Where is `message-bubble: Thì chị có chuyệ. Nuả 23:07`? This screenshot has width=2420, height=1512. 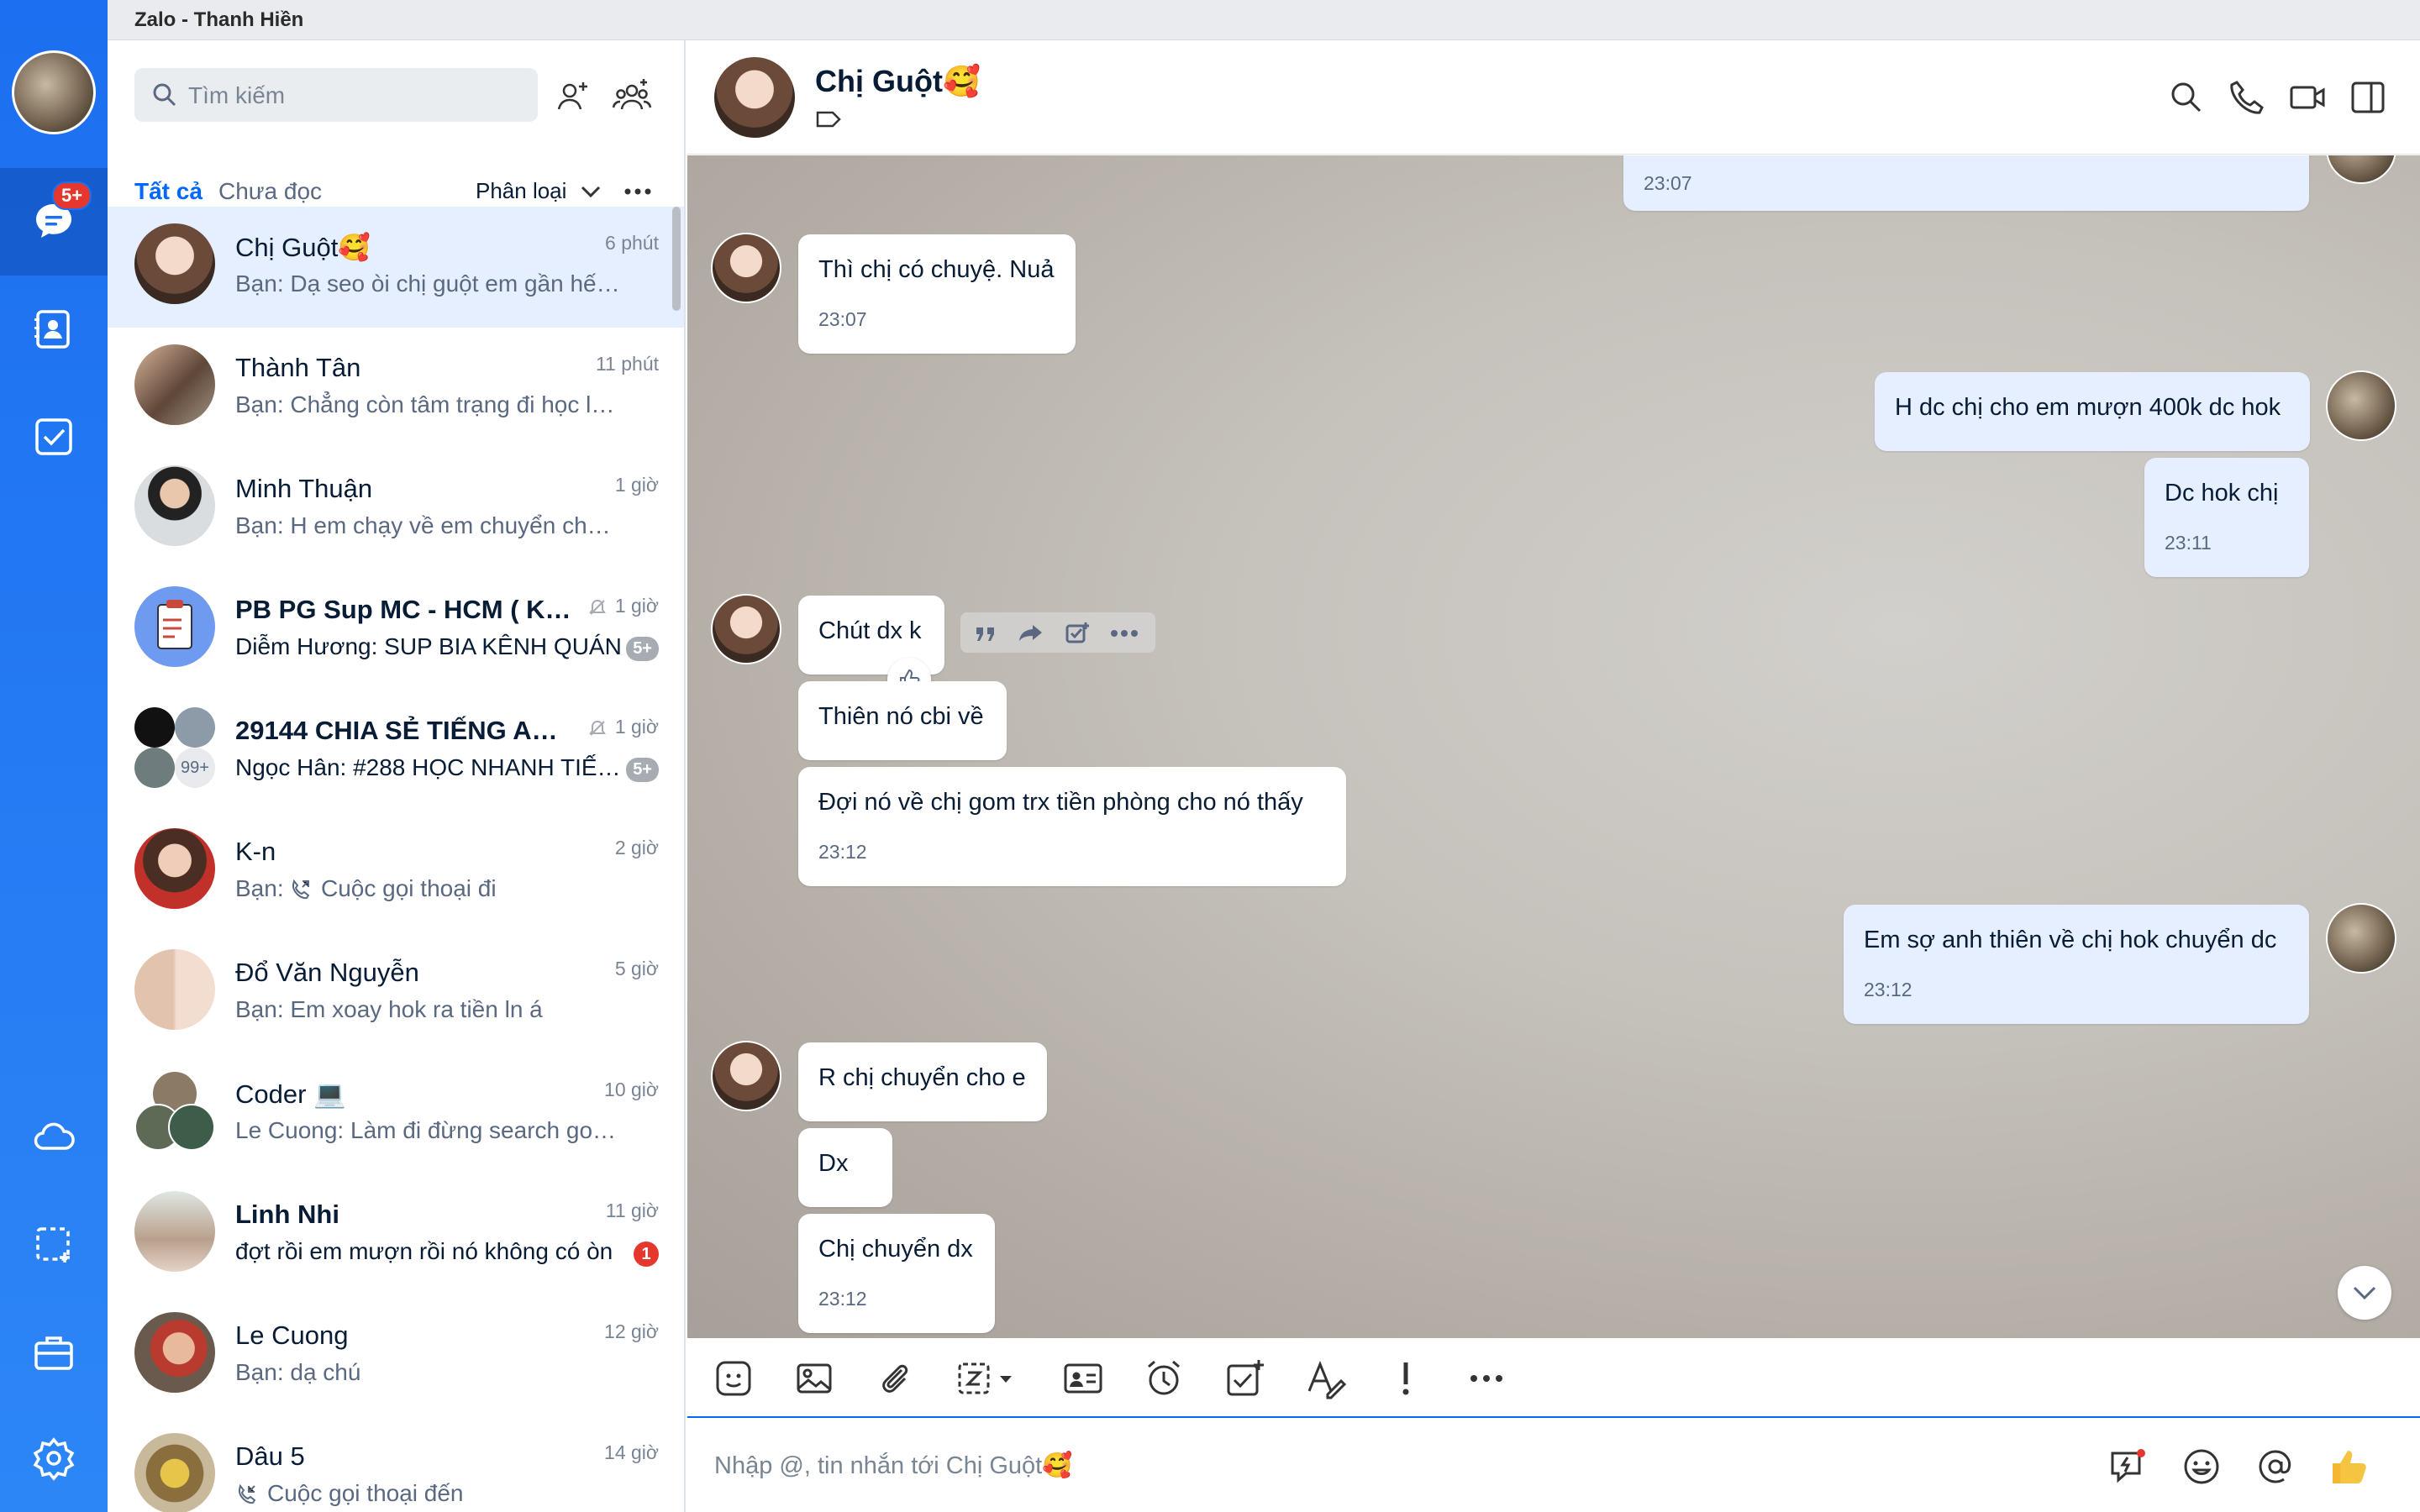
message-bubble: Thì chị có chuyệ. Nuả 23:07 is located at coordinates (937, 294).